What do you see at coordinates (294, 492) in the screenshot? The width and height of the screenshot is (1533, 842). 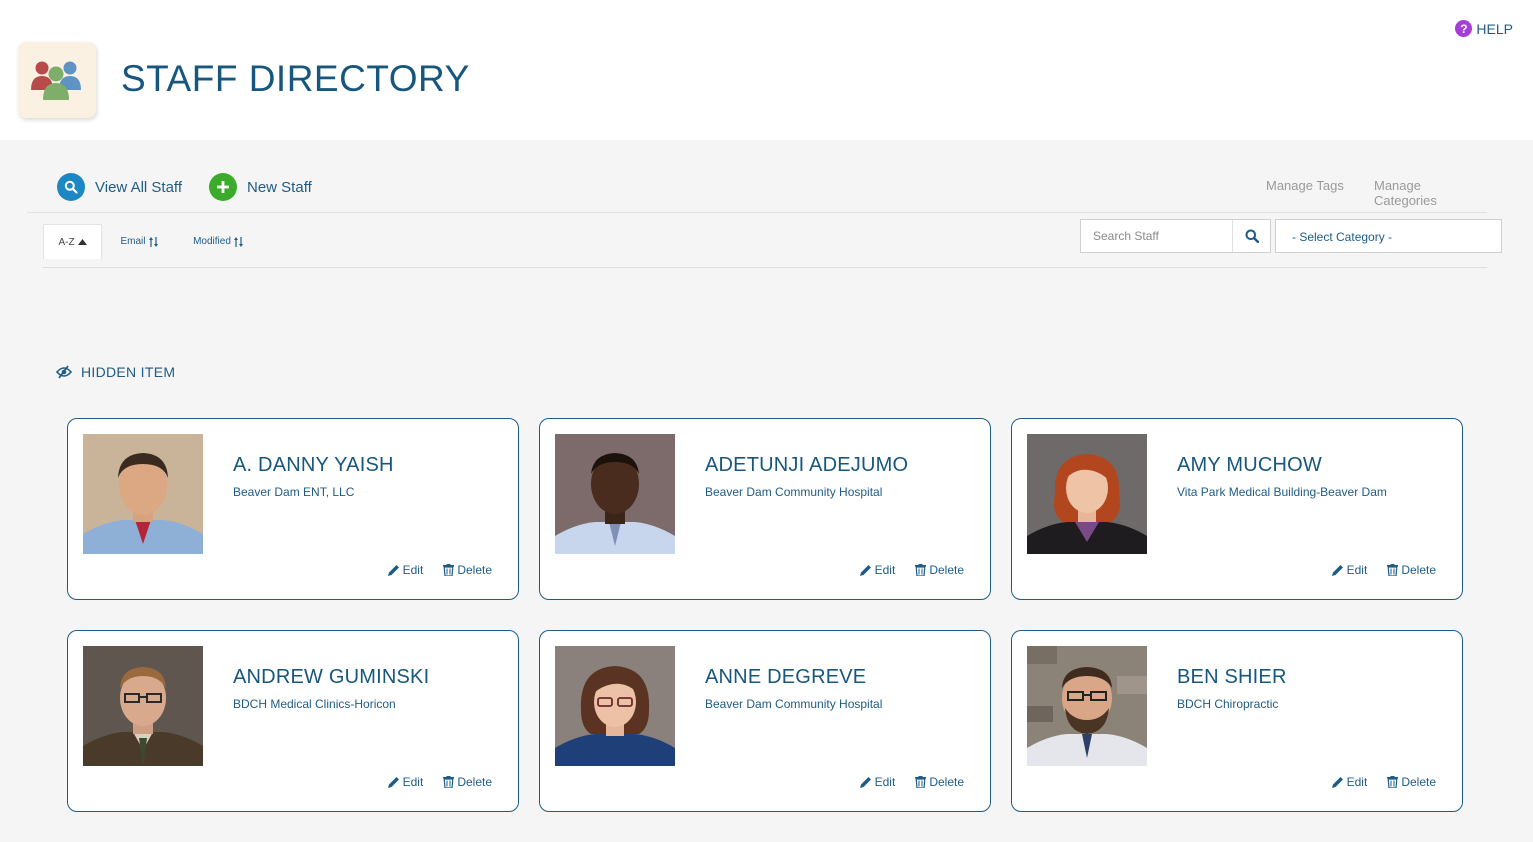 I see `staff-organization: Beaver Dam ENT, LLC` at bounding box center [294, 492].